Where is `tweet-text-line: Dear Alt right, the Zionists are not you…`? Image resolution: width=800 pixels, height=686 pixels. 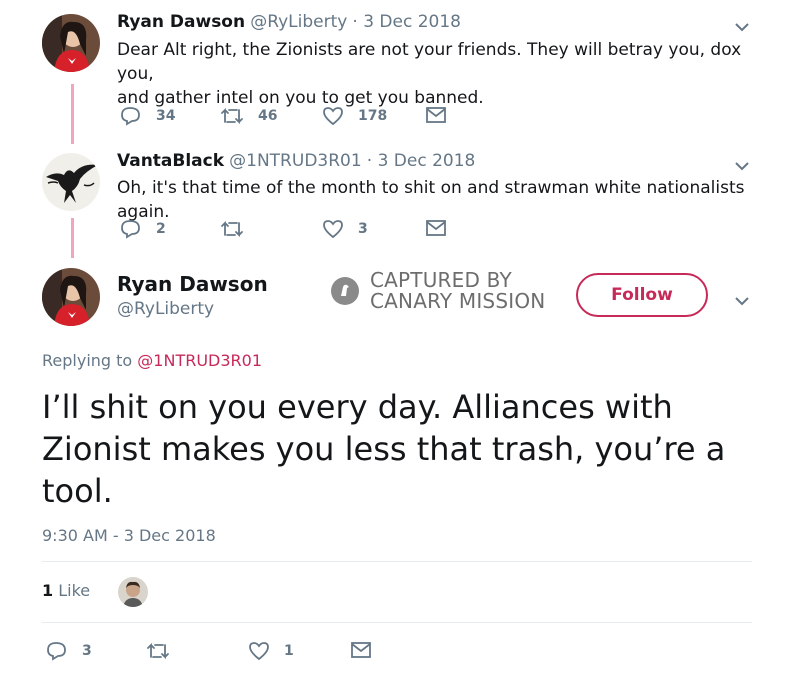
tweet-text-line: Dear Alt right, the Zionists are not you… is located at coordinates (429, 62).